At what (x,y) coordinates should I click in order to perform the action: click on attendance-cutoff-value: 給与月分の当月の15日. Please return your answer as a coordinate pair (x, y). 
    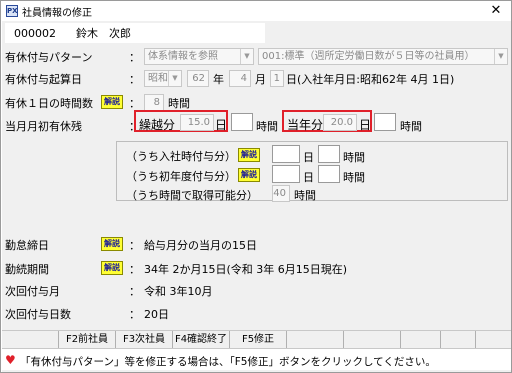
    Looking at the image, I should click on (200, 245).